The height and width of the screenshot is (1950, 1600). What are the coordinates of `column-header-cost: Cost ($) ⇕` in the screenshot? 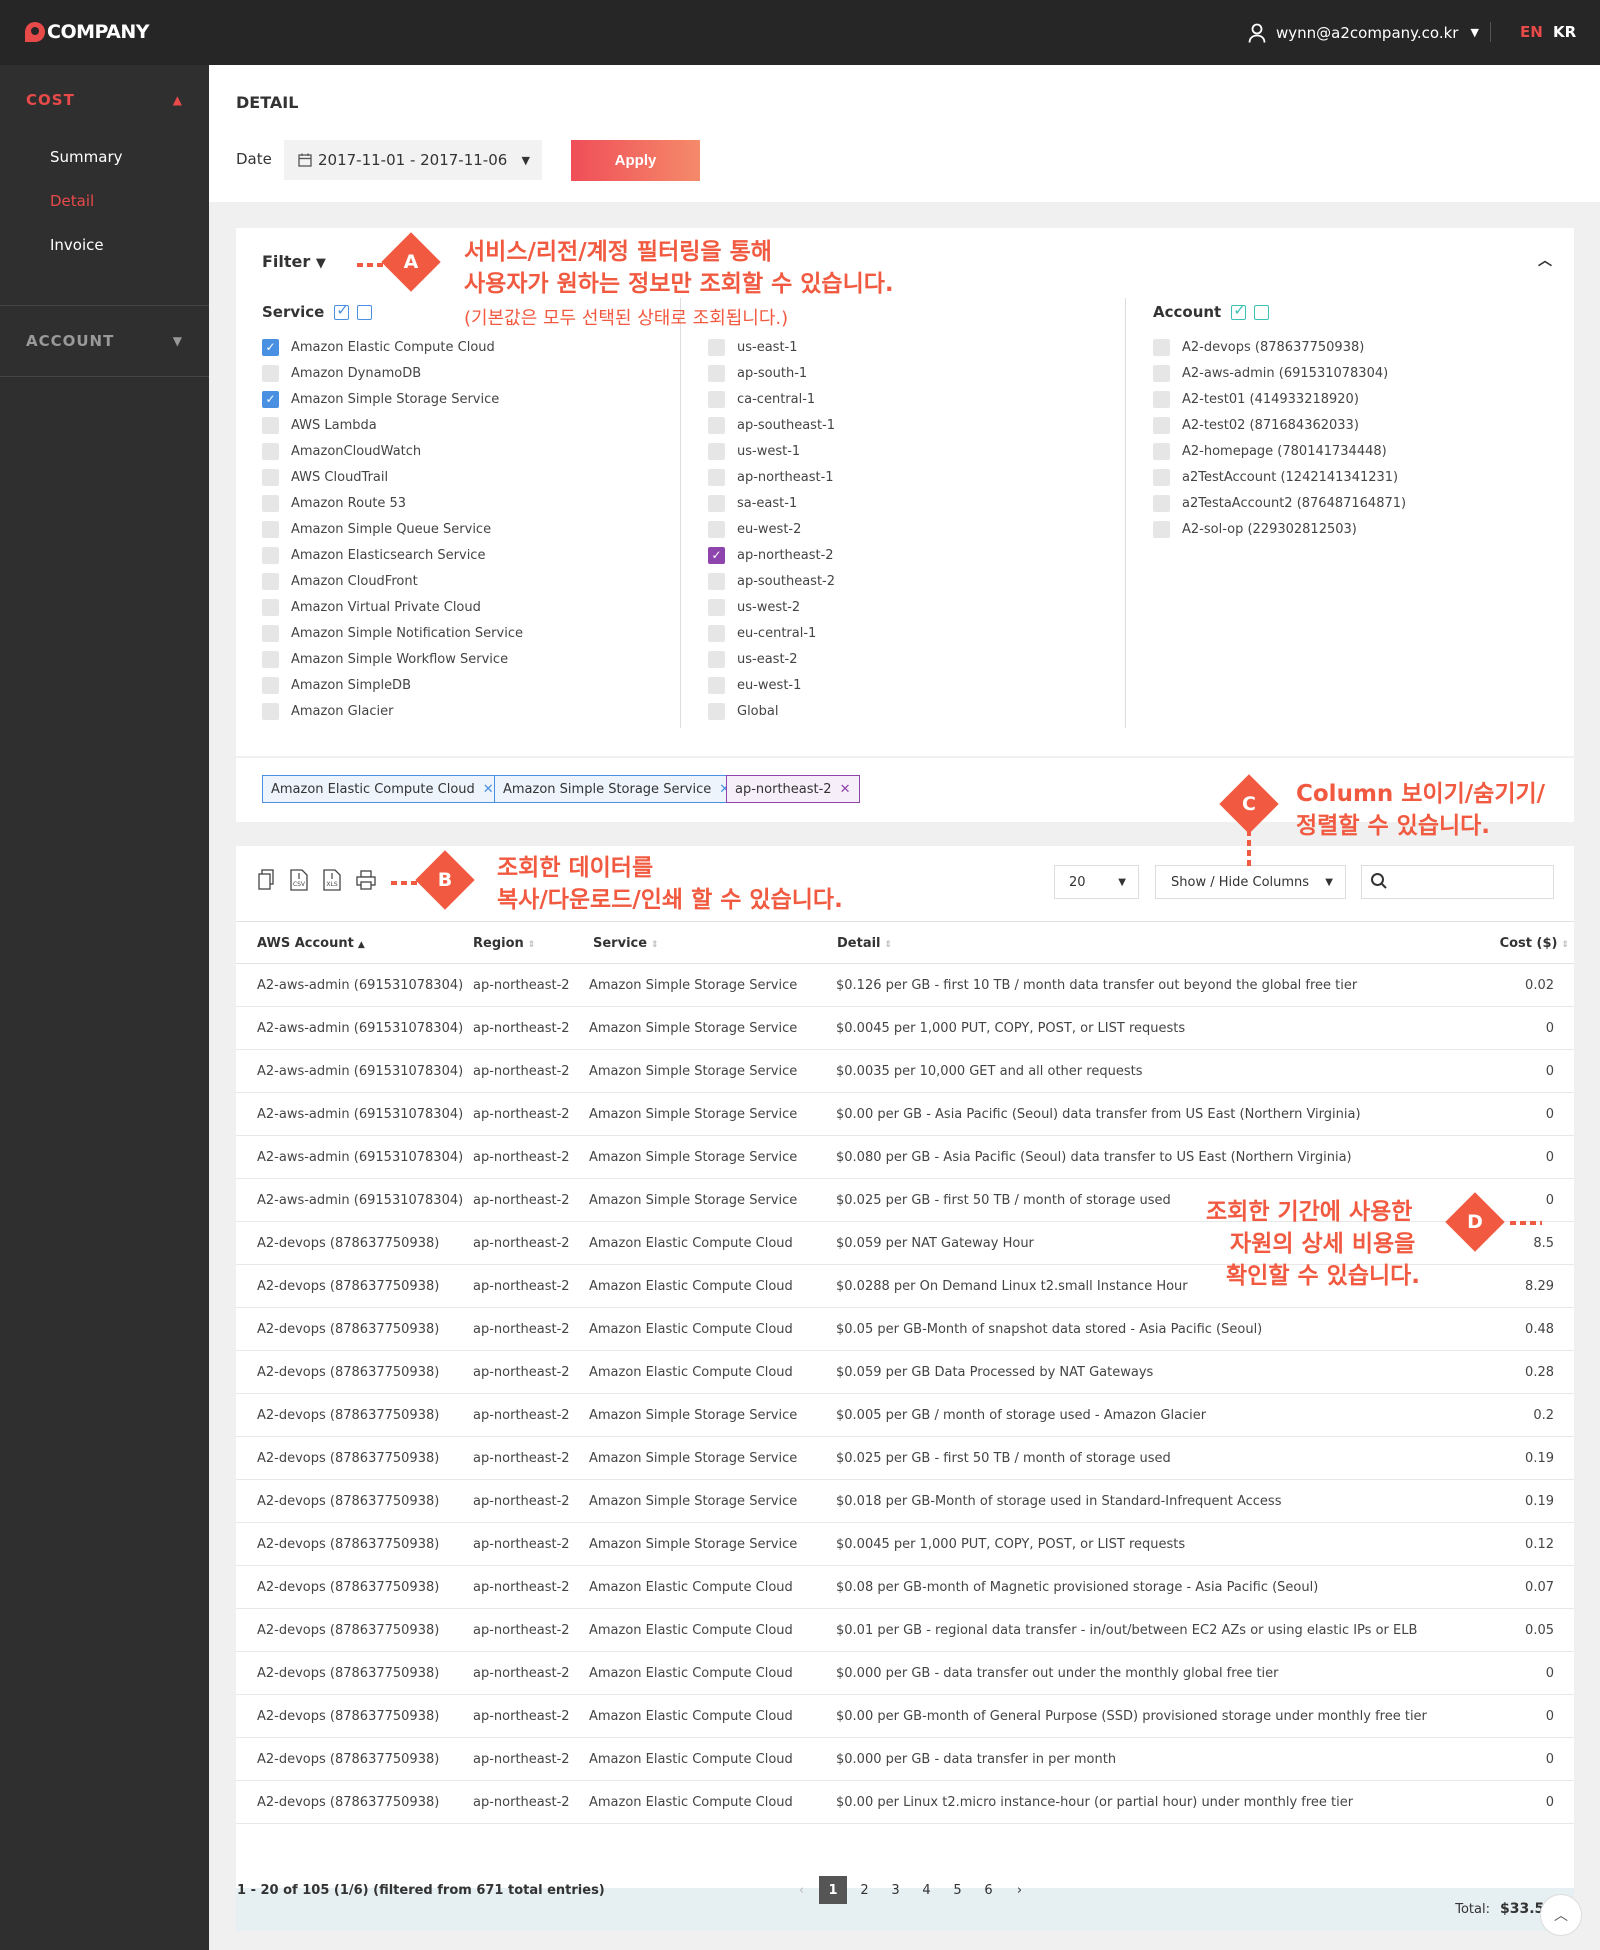 It's located at (1534, 943).